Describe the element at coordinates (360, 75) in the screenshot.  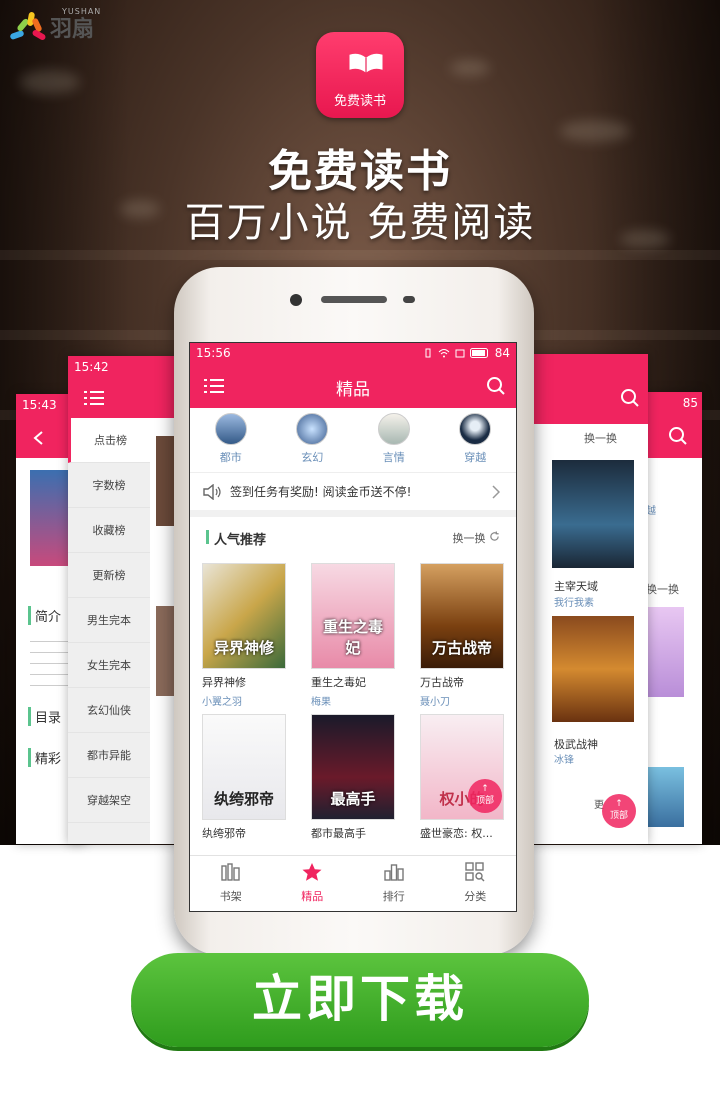
I see `app-icon: 免费读书` at that location.